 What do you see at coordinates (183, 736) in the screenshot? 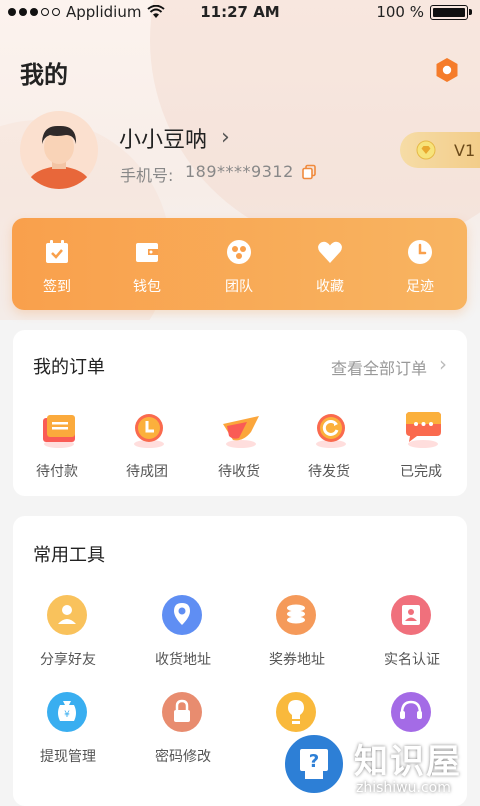
I see `tool-change-password: 密码修改` at bounding box center [183, 736].